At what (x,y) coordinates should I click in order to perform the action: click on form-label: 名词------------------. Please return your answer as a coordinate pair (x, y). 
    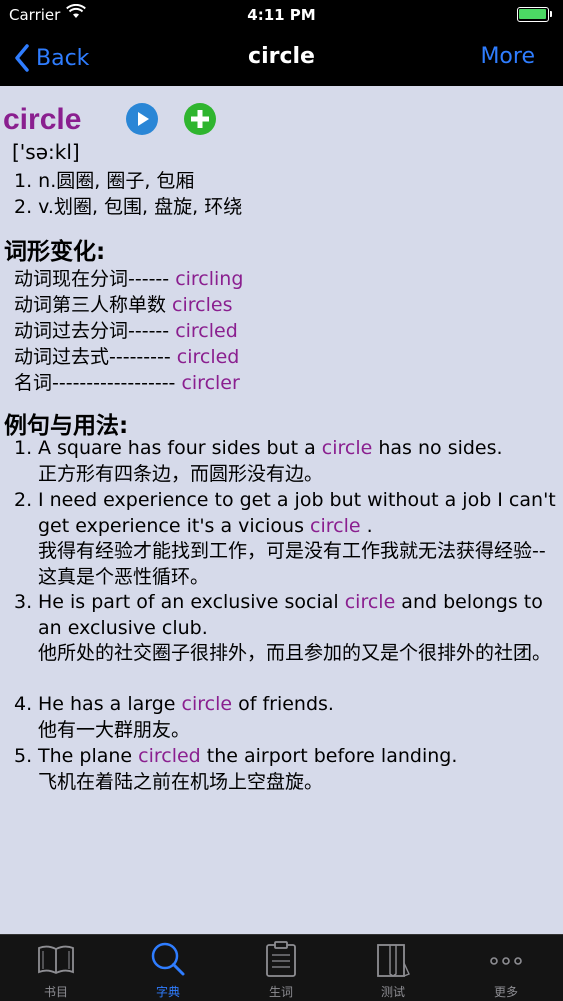
    Looking at the image, I should click on (98, 383).